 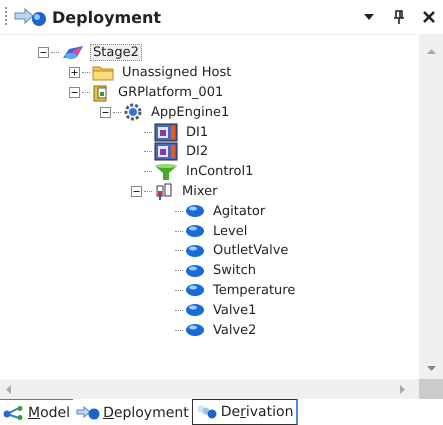 What do you see at coordinates (429, 17) in the screenshot?
I see `close-icon` at bounding box center [429, 17].